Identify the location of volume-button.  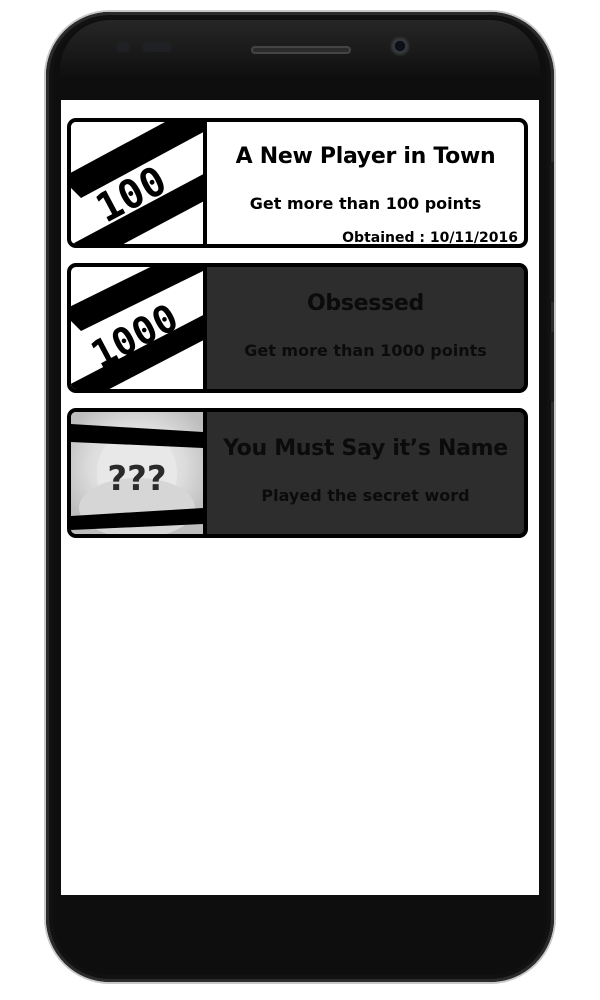
(552, 232).